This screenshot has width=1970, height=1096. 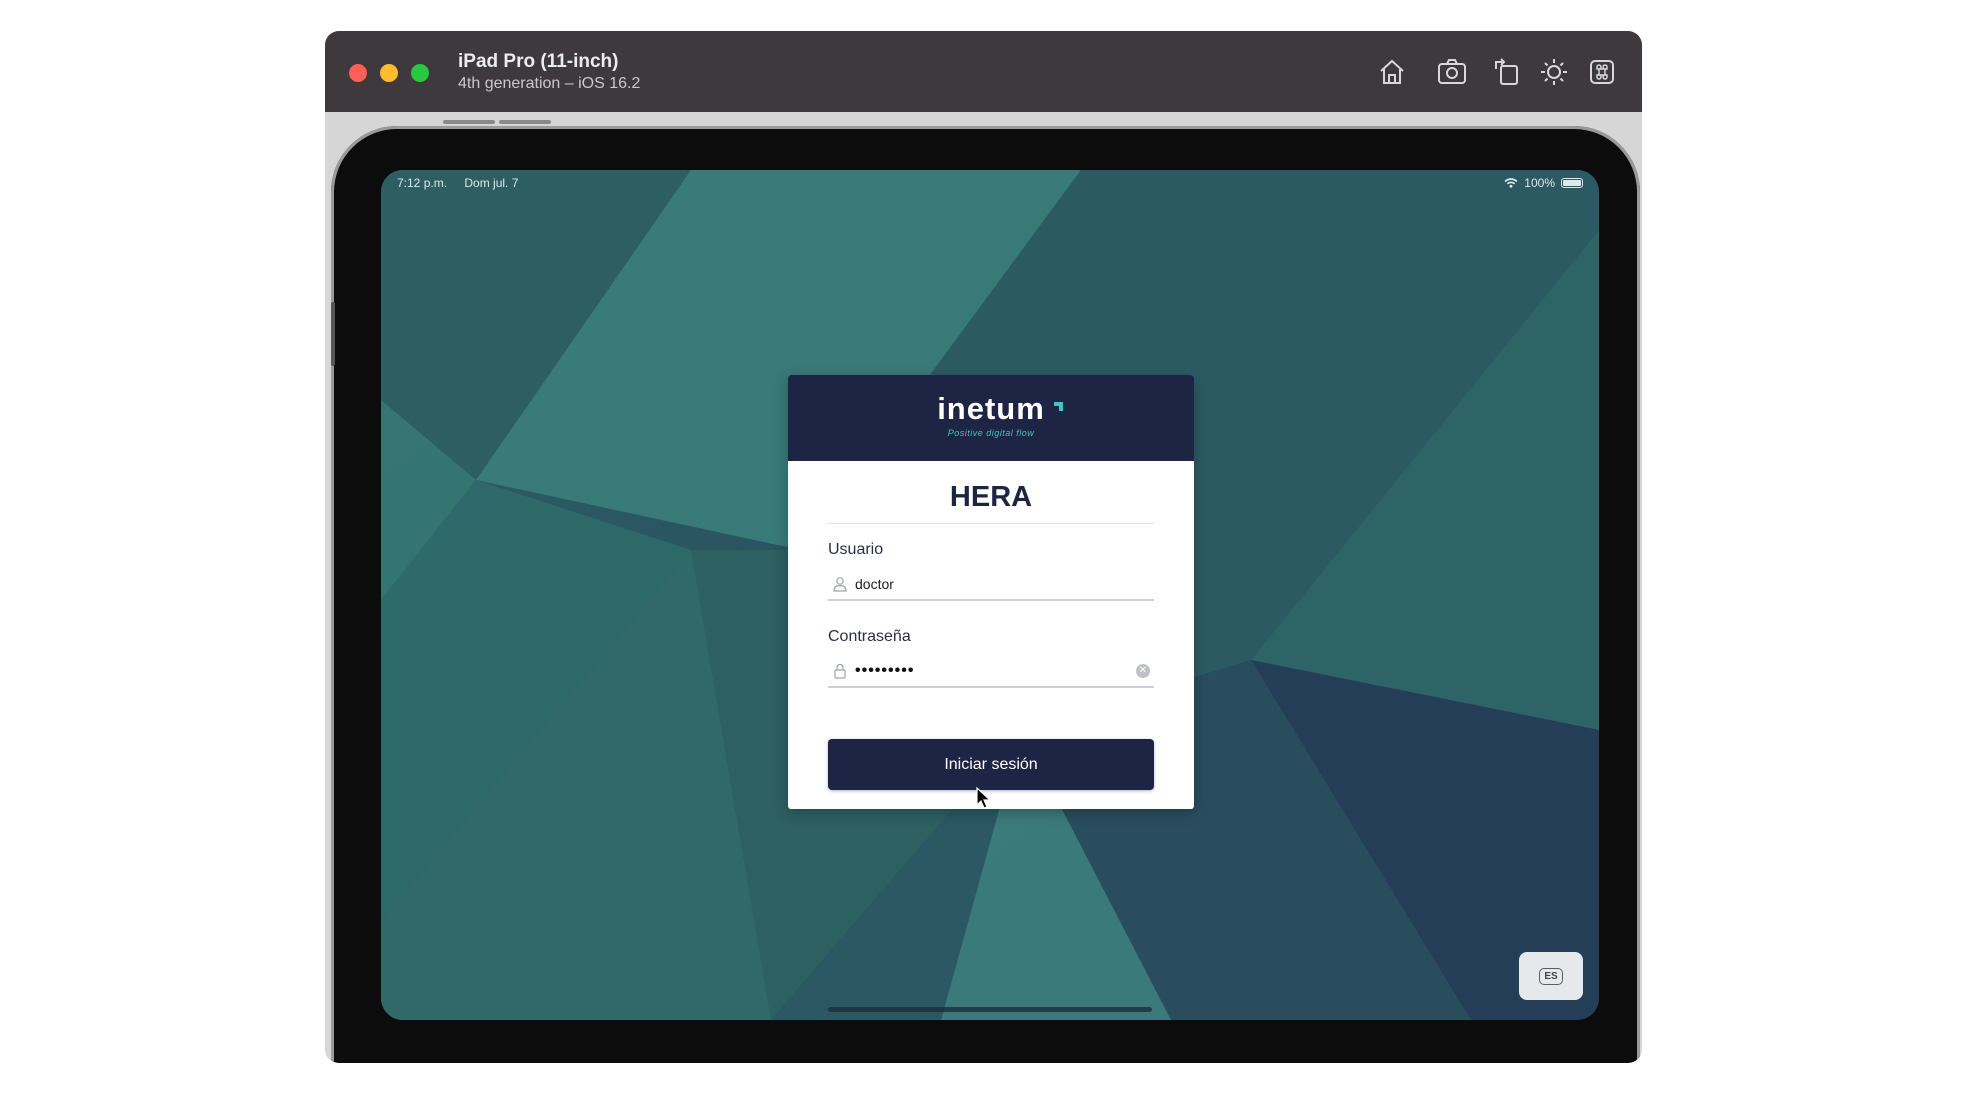 I want to click on logo-mark-icon, so click(x=1058, y=406).